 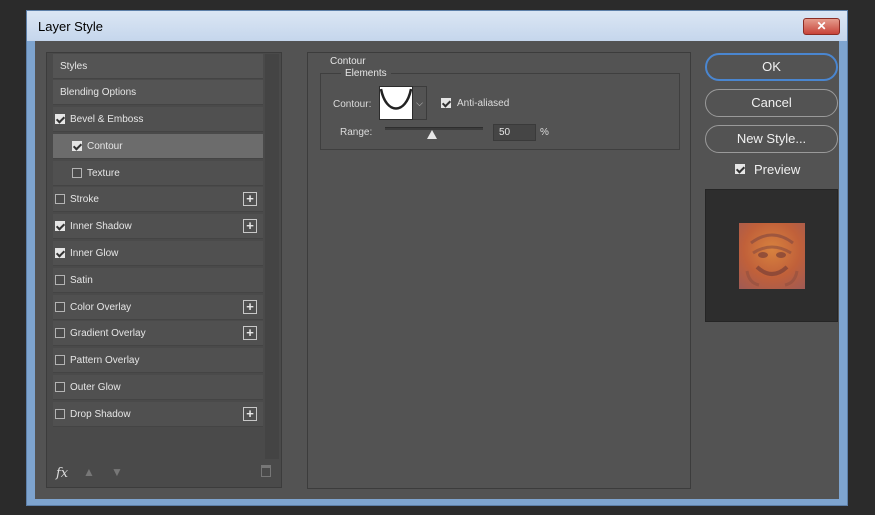 What do you see at coordinates (105, 360) in the screenshot?
I see `style-item-label: Pattern Overlay` at bounding box center [105, 360].